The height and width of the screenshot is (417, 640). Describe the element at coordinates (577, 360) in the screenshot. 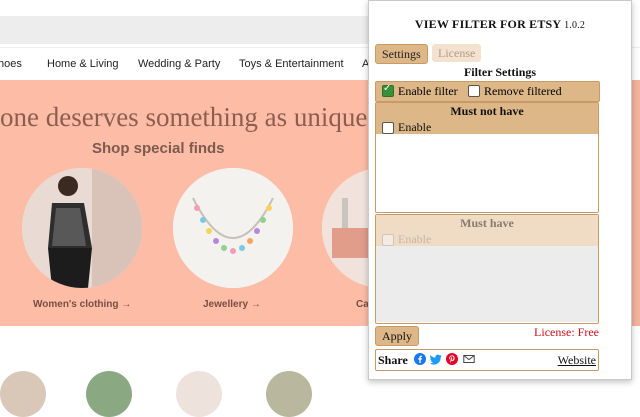

I see `website-link: Website` at that location.